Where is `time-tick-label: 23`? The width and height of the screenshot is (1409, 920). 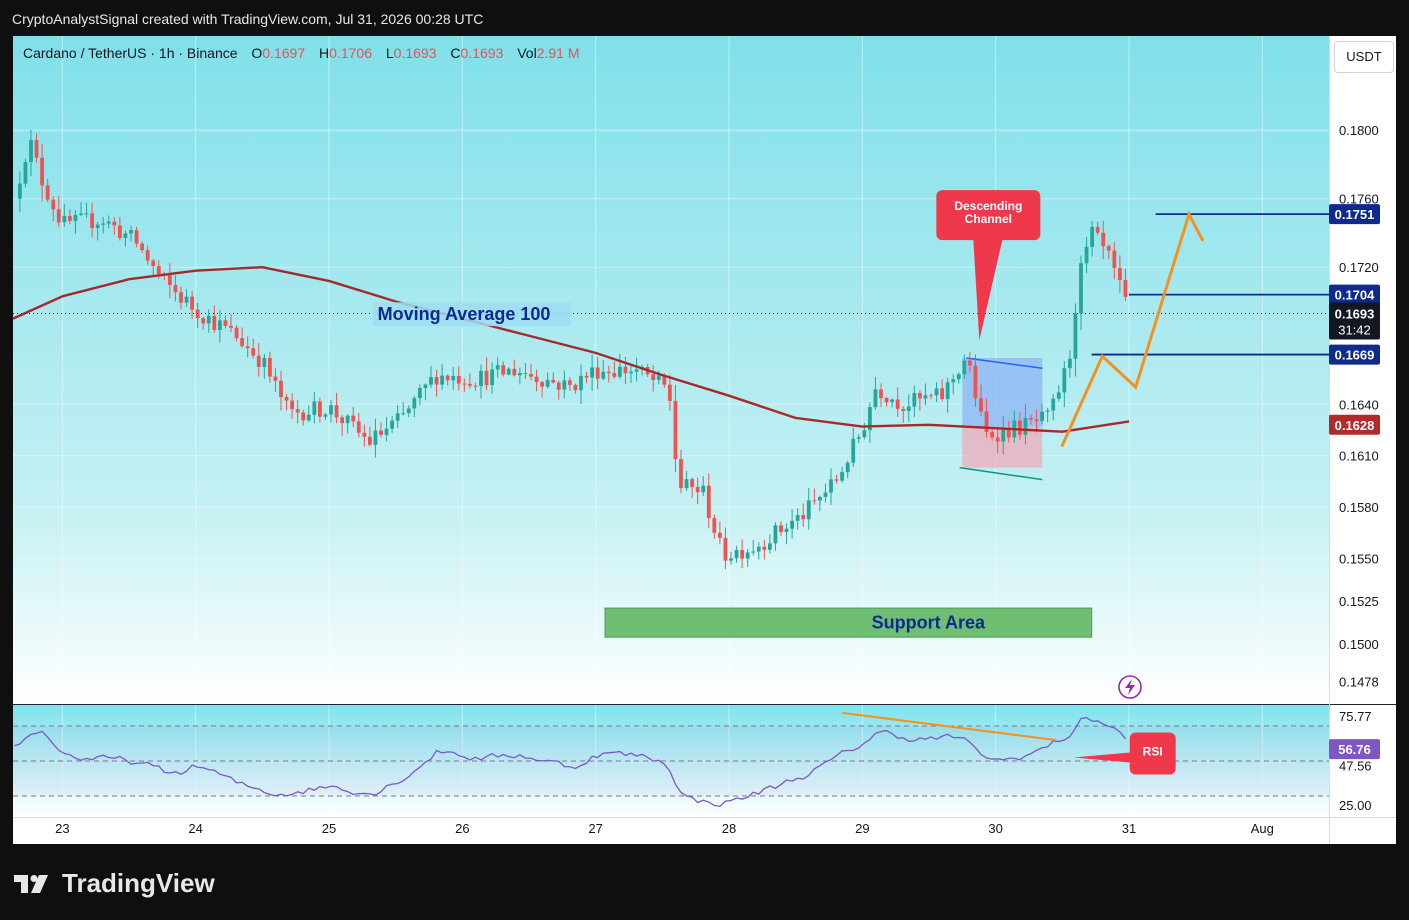
time-tick-label: 23 is located at coordinates (62, 828).